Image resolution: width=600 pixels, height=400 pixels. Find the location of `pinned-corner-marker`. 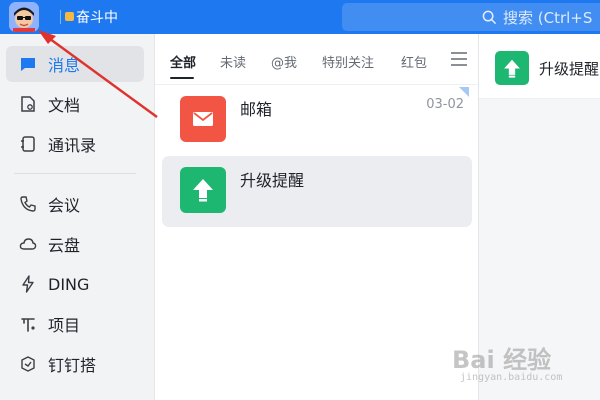

pinned-corner-marker is located at coordinates (464, 92).